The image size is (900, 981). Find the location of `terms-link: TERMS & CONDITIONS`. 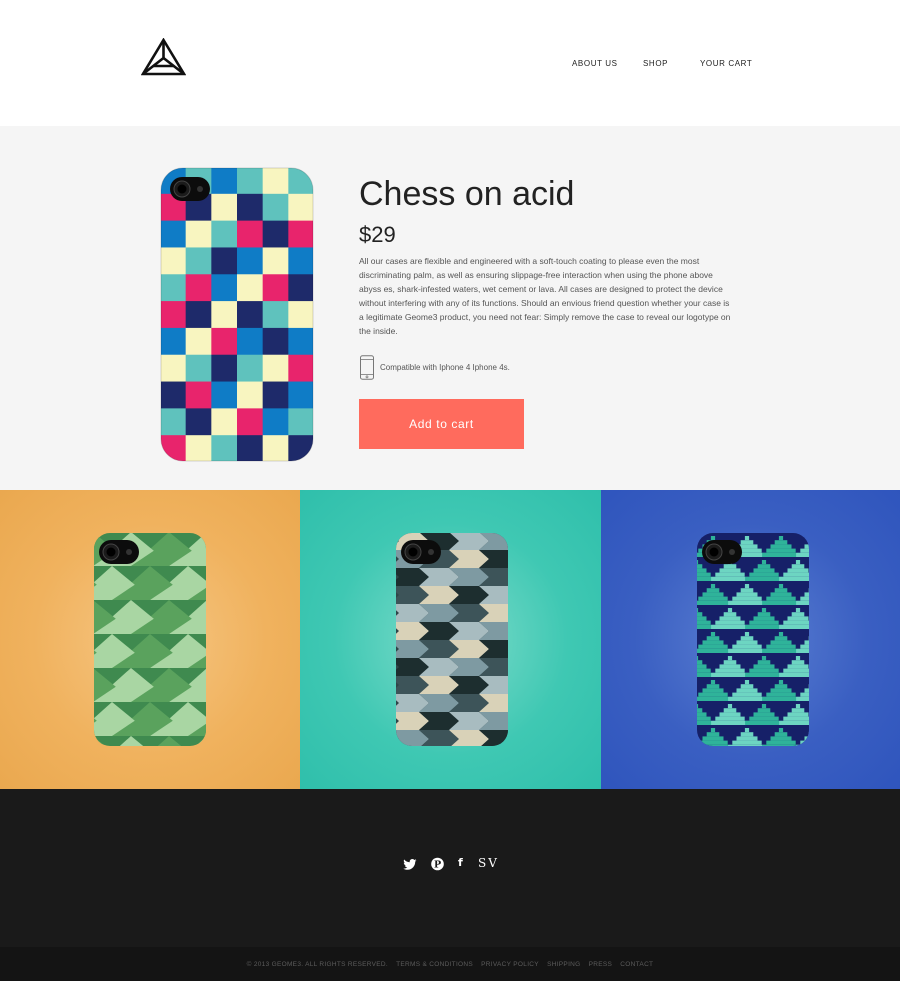

terms-link: TERMS & CONDITIONS is located at coordinates (434, 964).